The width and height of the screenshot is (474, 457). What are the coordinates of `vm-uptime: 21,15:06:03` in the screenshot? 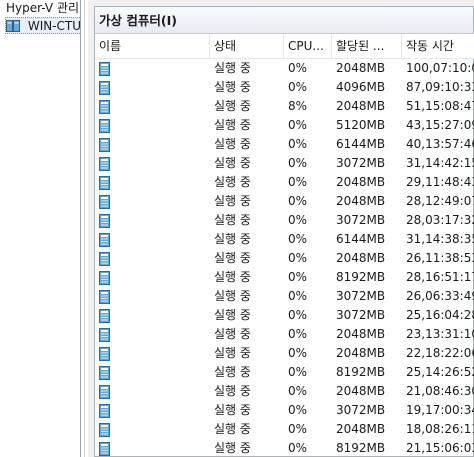 It's located at (440, 448).